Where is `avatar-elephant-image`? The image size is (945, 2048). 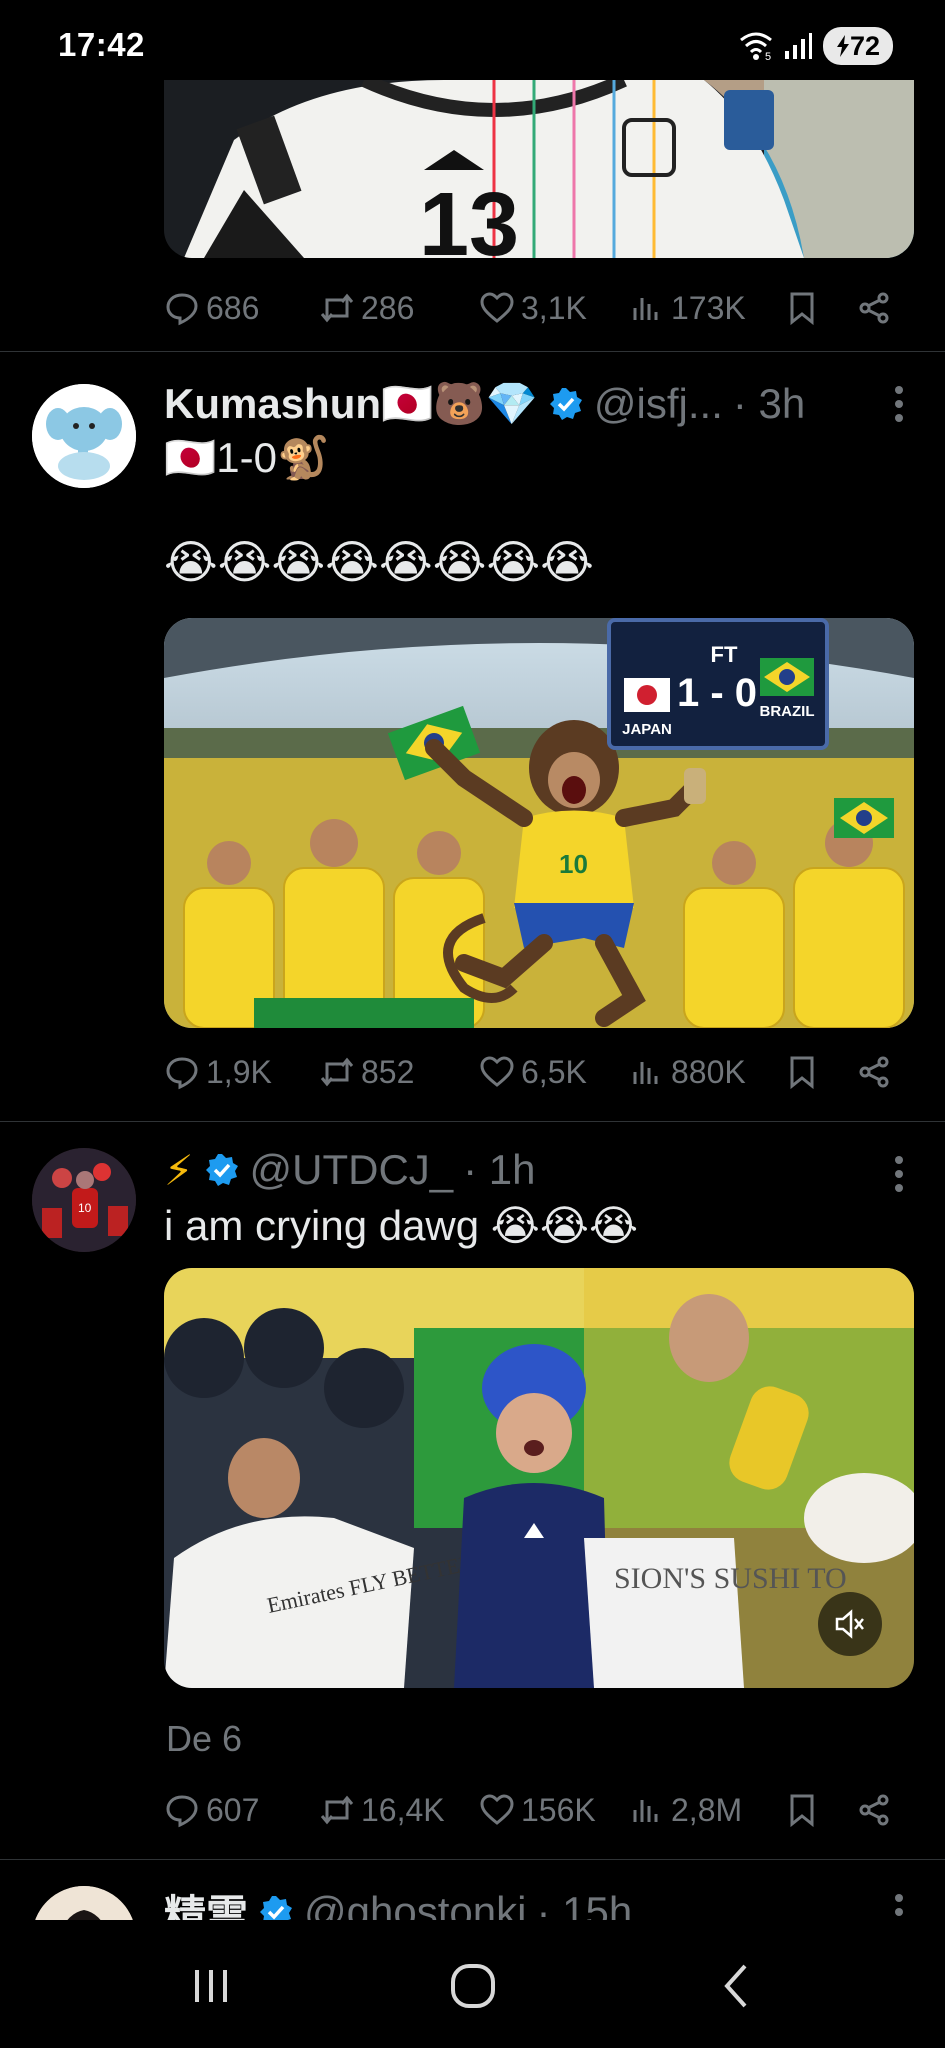
avatar-elephant-image is located at coordinates (84, 436).